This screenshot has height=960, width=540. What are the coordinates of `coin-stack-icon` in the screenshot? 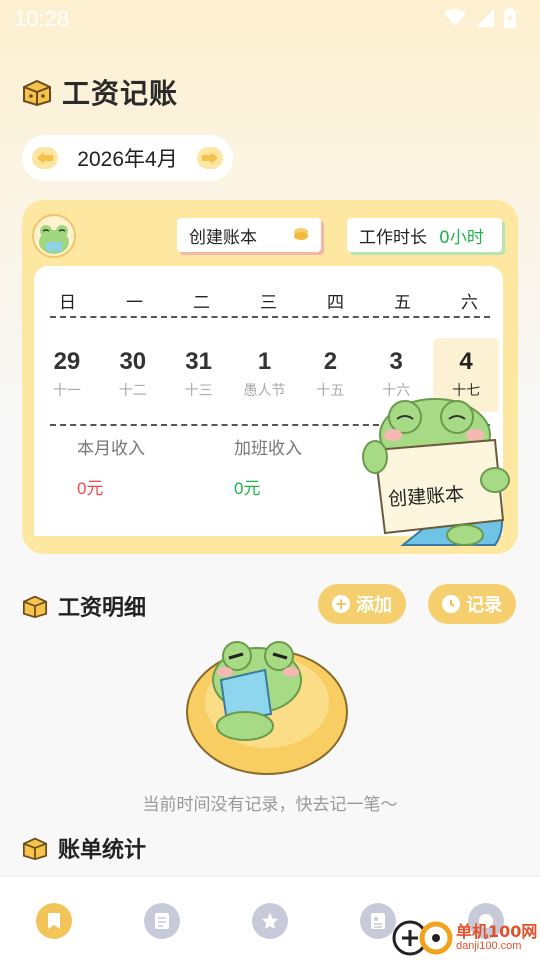 It's located at (301, 234).